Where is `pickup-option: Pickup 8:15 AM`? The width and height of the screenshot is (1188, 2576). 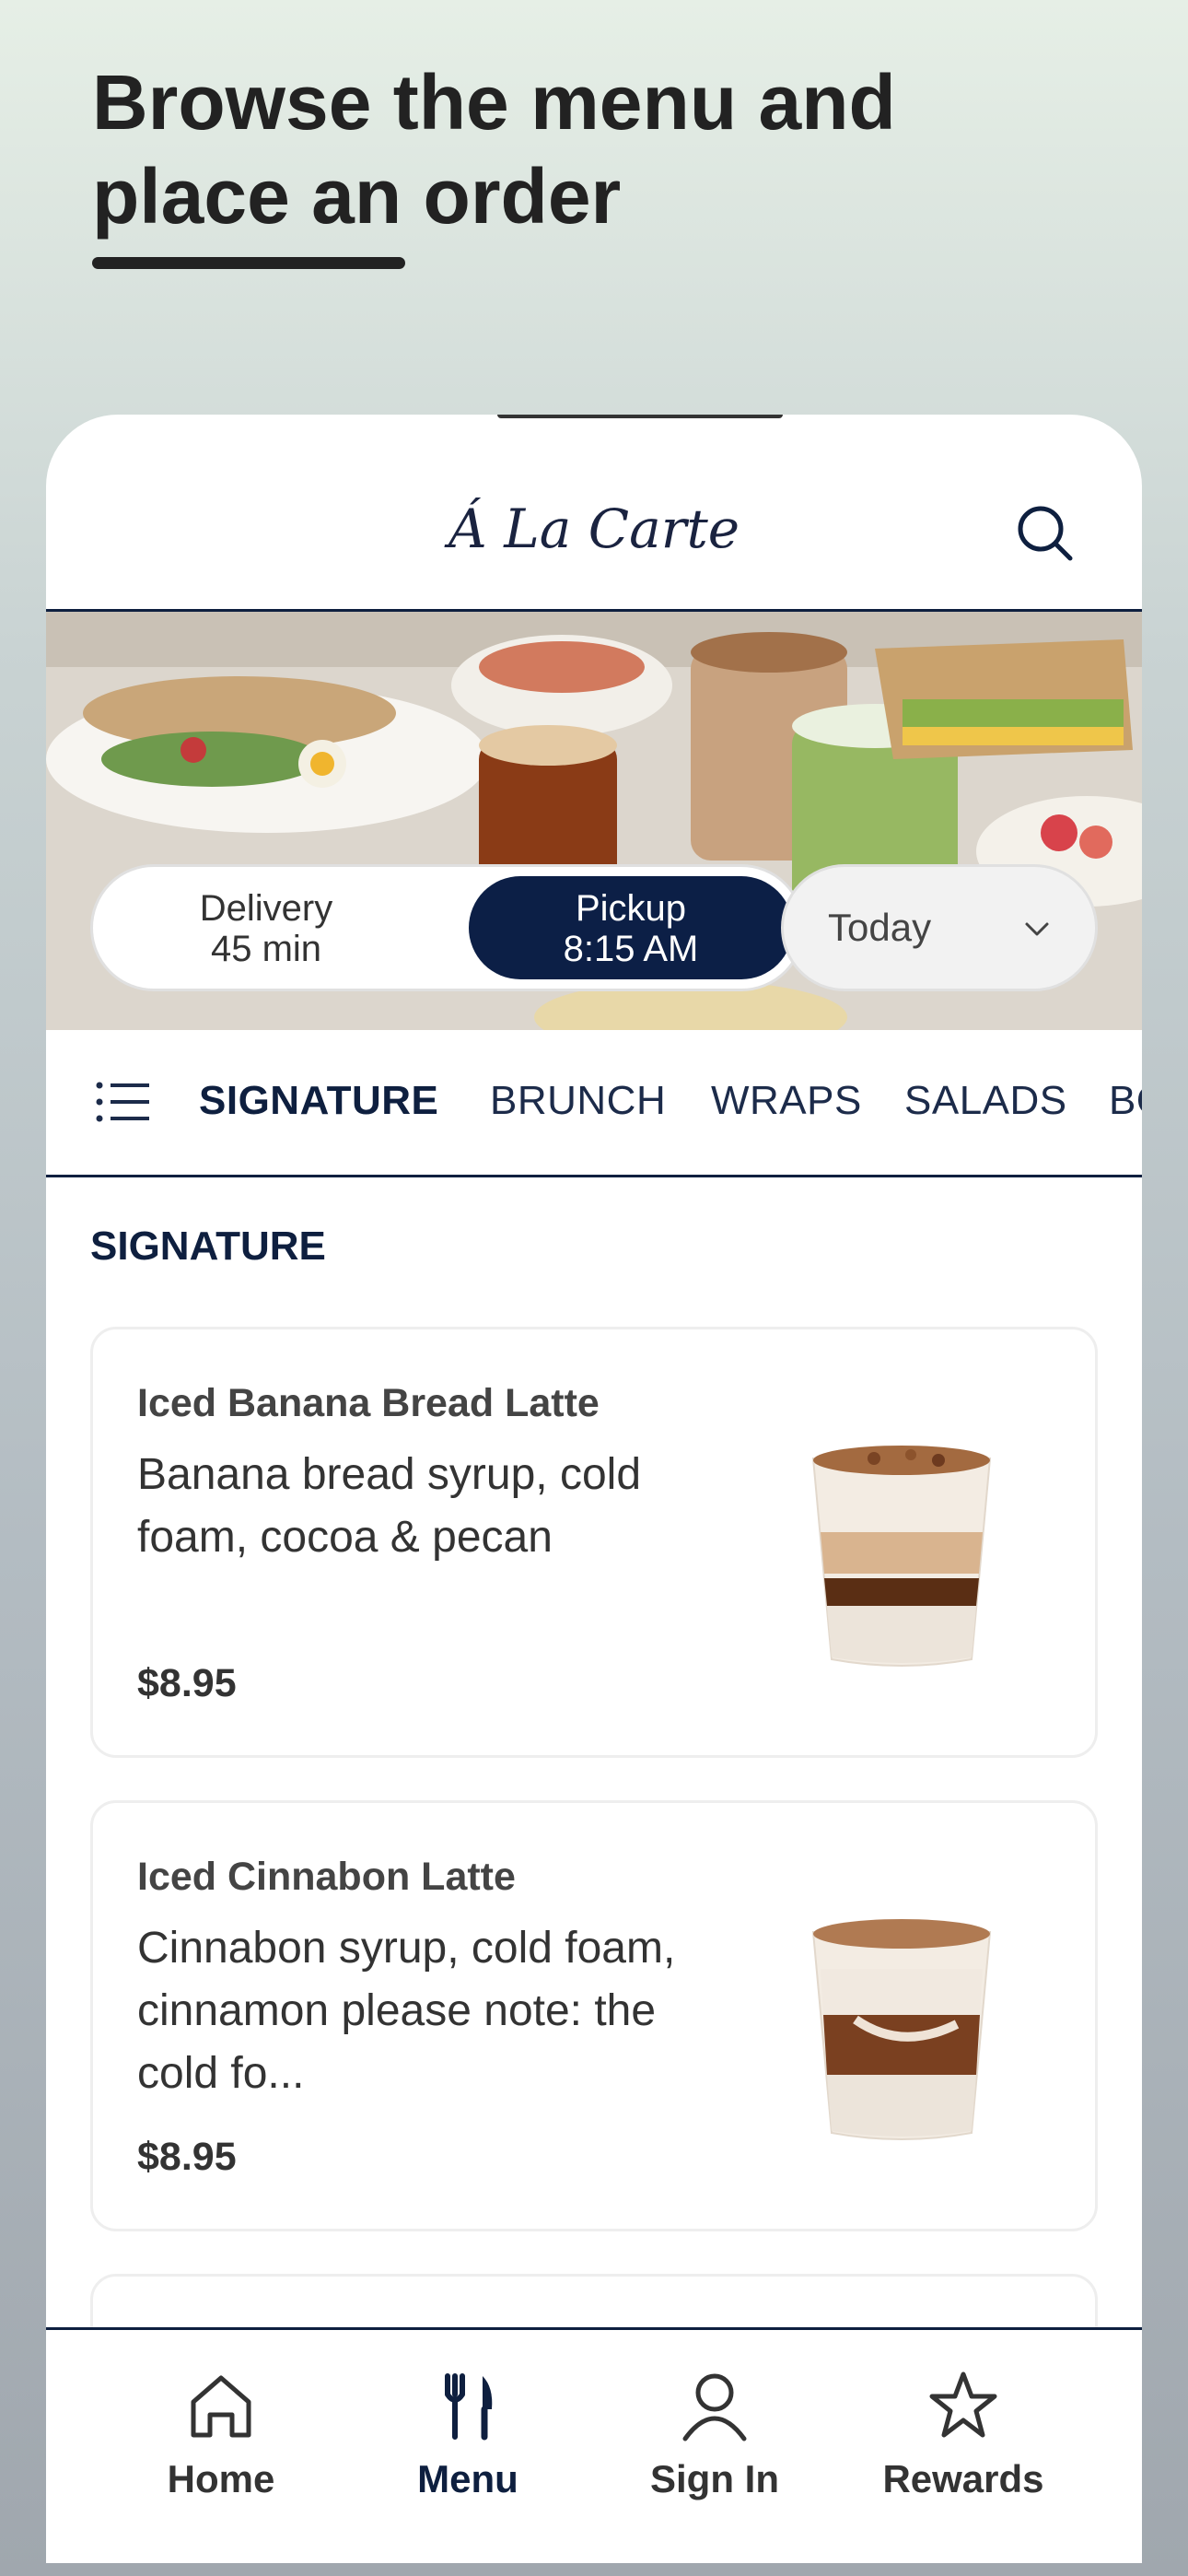 pickup-option: Pickup 8:15 AM is located at coordinates (631, 927).